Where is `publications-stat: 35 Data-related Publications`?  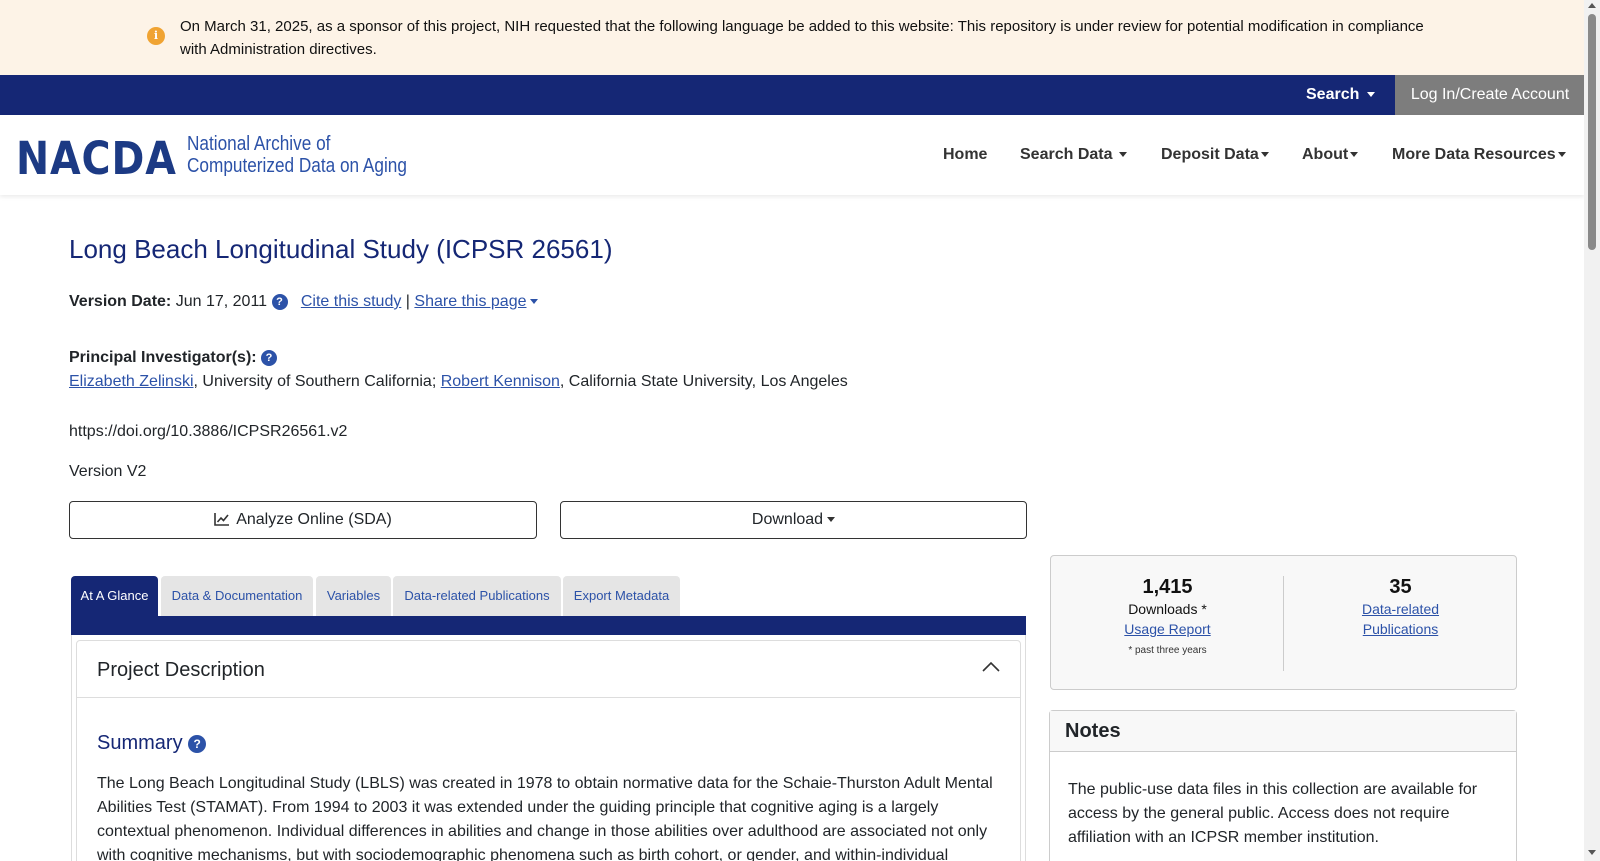
publications-stat: 35 Data-related Publications is located at coordinates (1400, 607).